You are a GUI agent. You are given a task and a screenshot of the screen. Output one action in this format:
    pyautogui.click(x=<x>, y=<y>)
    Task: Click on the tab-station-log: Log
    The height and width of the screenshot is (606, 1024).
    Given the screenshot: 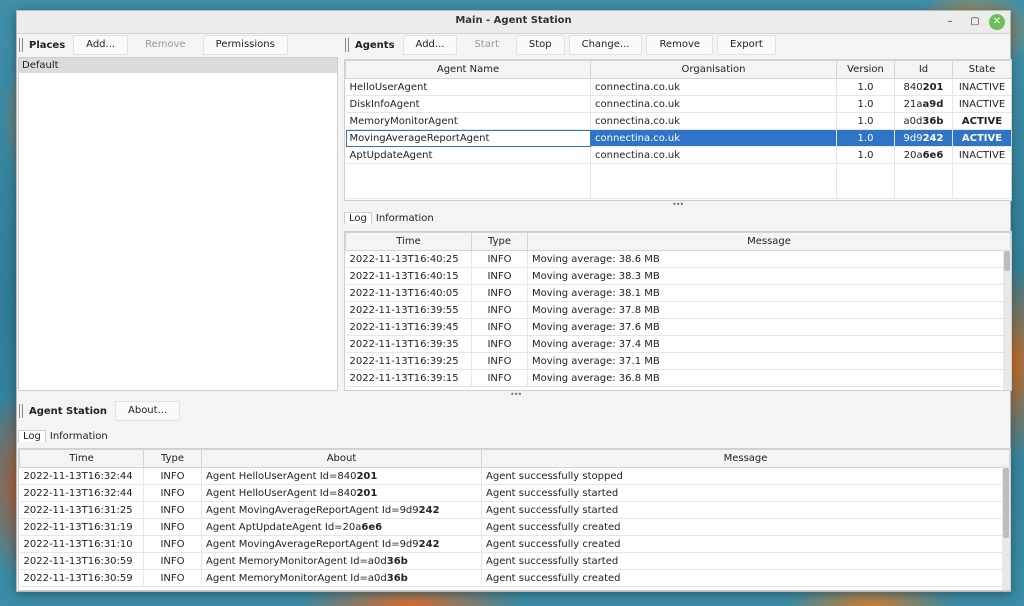 What is the action you would take?
    pyautogui.click(x=32, y=436)
    